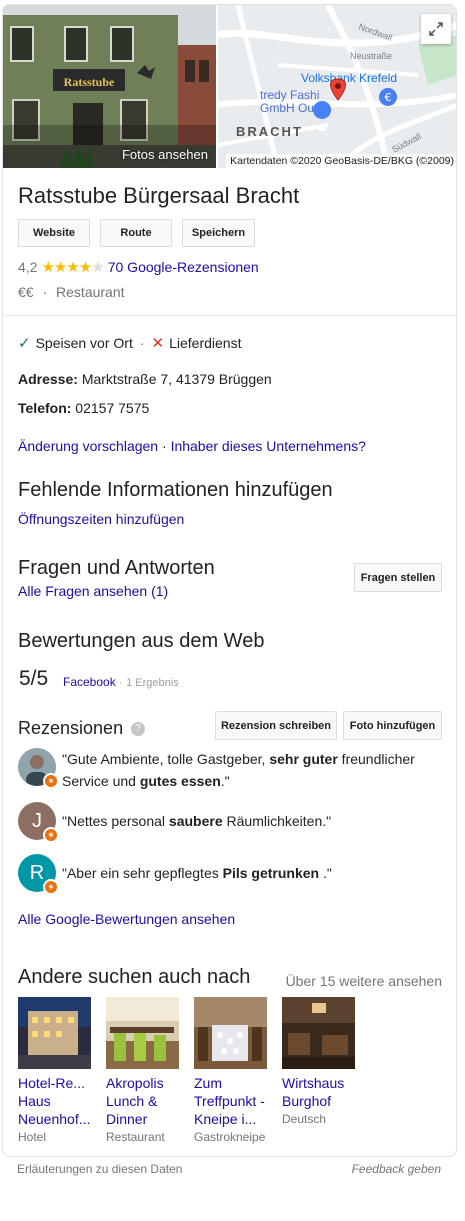 The width and height of the screenshot is (465, 1221). Describe the element at coordinates (268, 446) in the screenshot. I see `owner-link: Inhaber dieses Unternehmens?` at that location.